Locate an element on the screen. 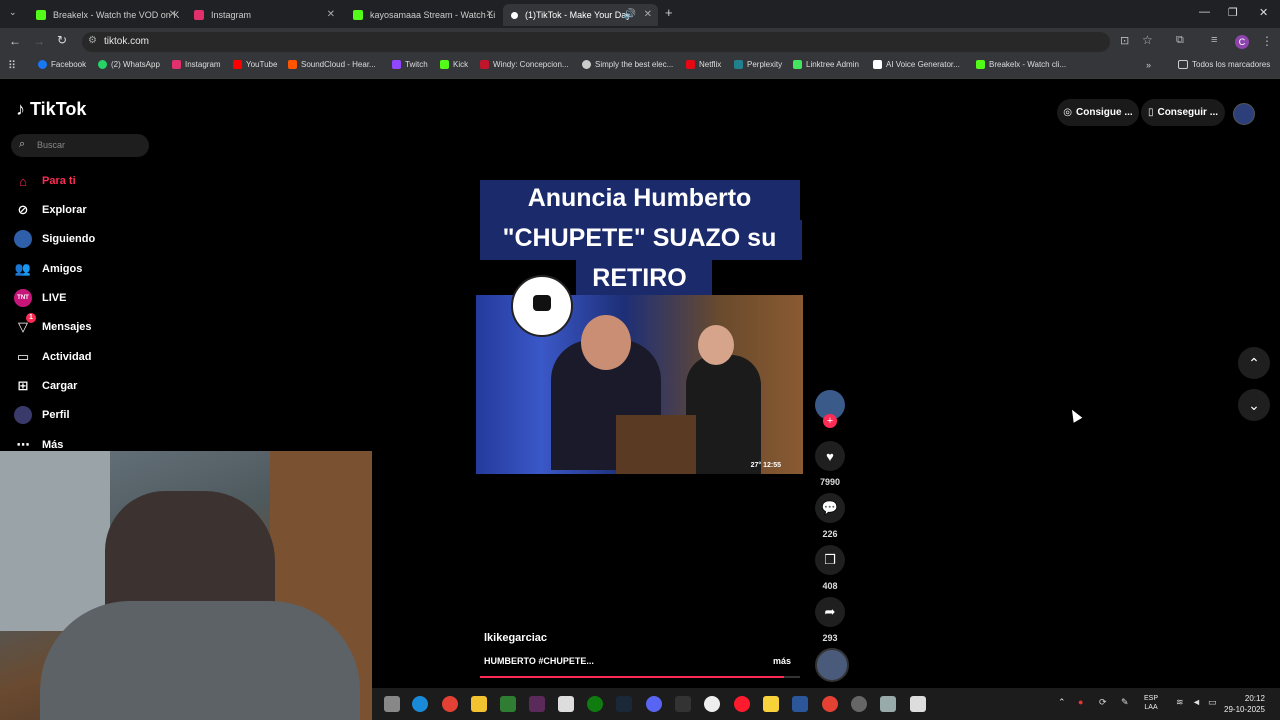 The width and height of the screenshot is (1280, 720). extensions-icon: ⧉ is located at coordinates (1180, 40).